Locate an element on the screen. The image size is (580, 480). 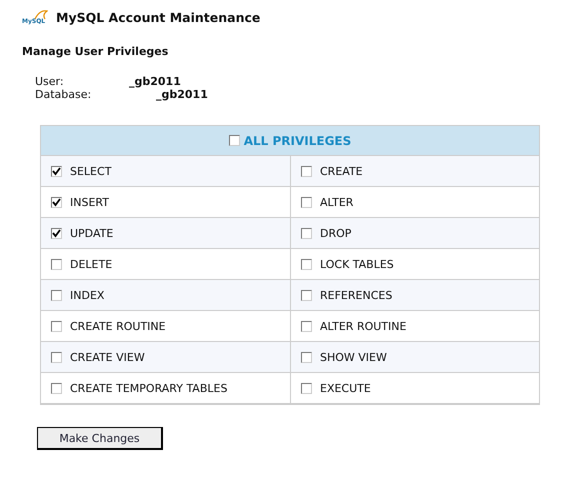
page-title: MySQL Account Maintenance is located at coordinates (158, 17).